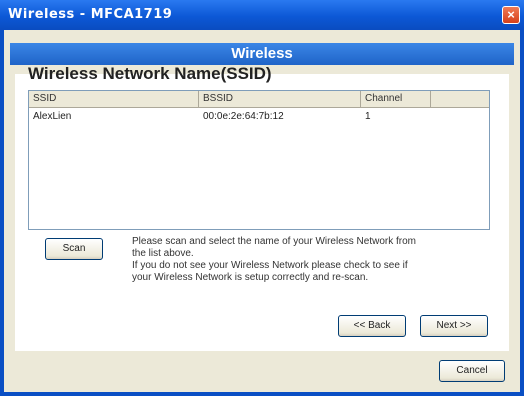 This screenshot has width=524, height=396. Describe the element at coordinates (368, 116) in the screenshot. I see `network-channel: 1` at that location.